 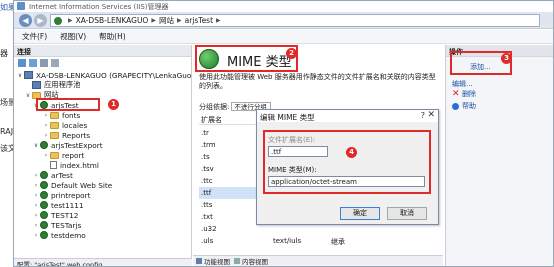 I want to click on server-globe-icon, so click(x=58, y=20).